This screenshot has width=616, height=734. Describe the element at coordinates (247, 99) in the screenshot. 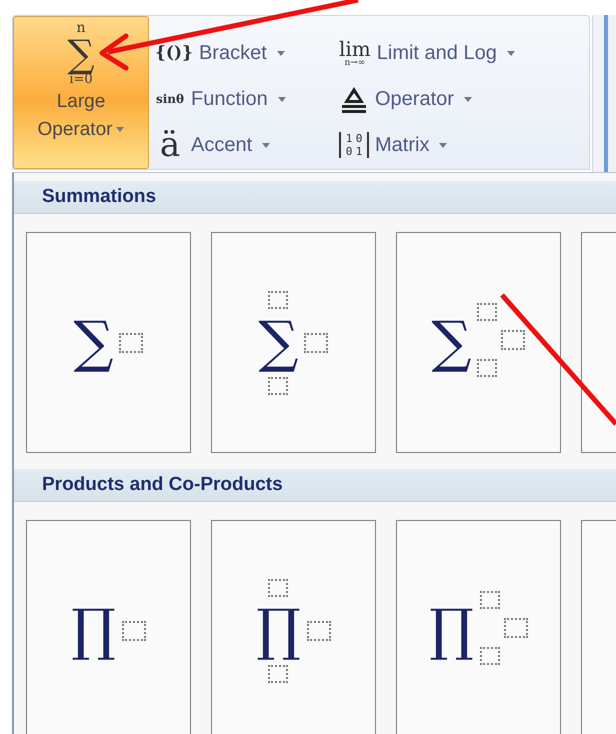

I see `ribbon-command: sinθ Function` at that location.